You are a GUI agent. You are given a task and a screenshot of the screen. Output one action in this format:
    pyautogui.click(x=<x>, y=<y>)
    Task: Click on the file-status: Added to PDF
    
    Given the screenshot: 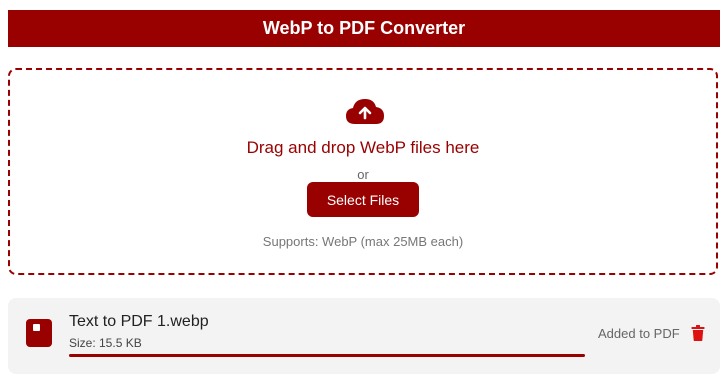 What is the action you would take?
    pyautogui.click(x=639, y=333)
    